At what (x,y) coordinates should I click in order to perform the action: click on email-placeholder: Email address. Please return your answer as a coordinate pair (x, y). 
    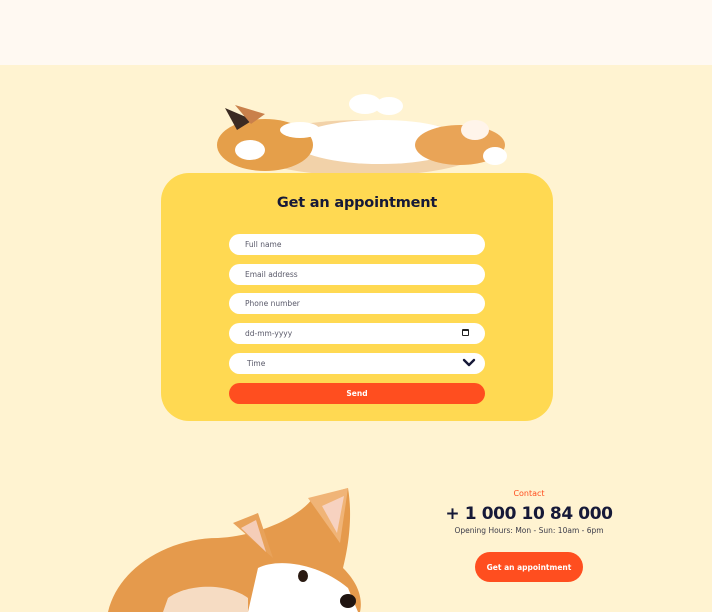
    Looking at the image, I should click on (271, 274).